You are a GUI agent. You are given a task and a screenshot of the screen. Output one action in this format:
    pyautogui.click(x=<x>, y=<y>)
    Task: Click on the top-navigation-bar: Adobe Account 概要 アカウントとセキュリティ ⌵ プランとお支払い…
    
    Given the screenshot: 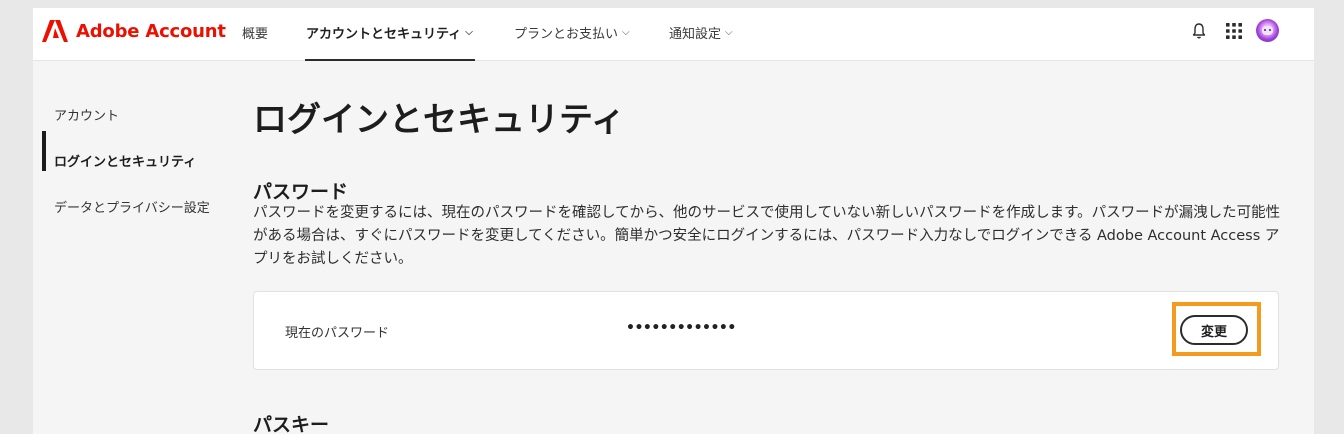 What is the action you would take?
    pyautogui.click(x=673, y=34)
    